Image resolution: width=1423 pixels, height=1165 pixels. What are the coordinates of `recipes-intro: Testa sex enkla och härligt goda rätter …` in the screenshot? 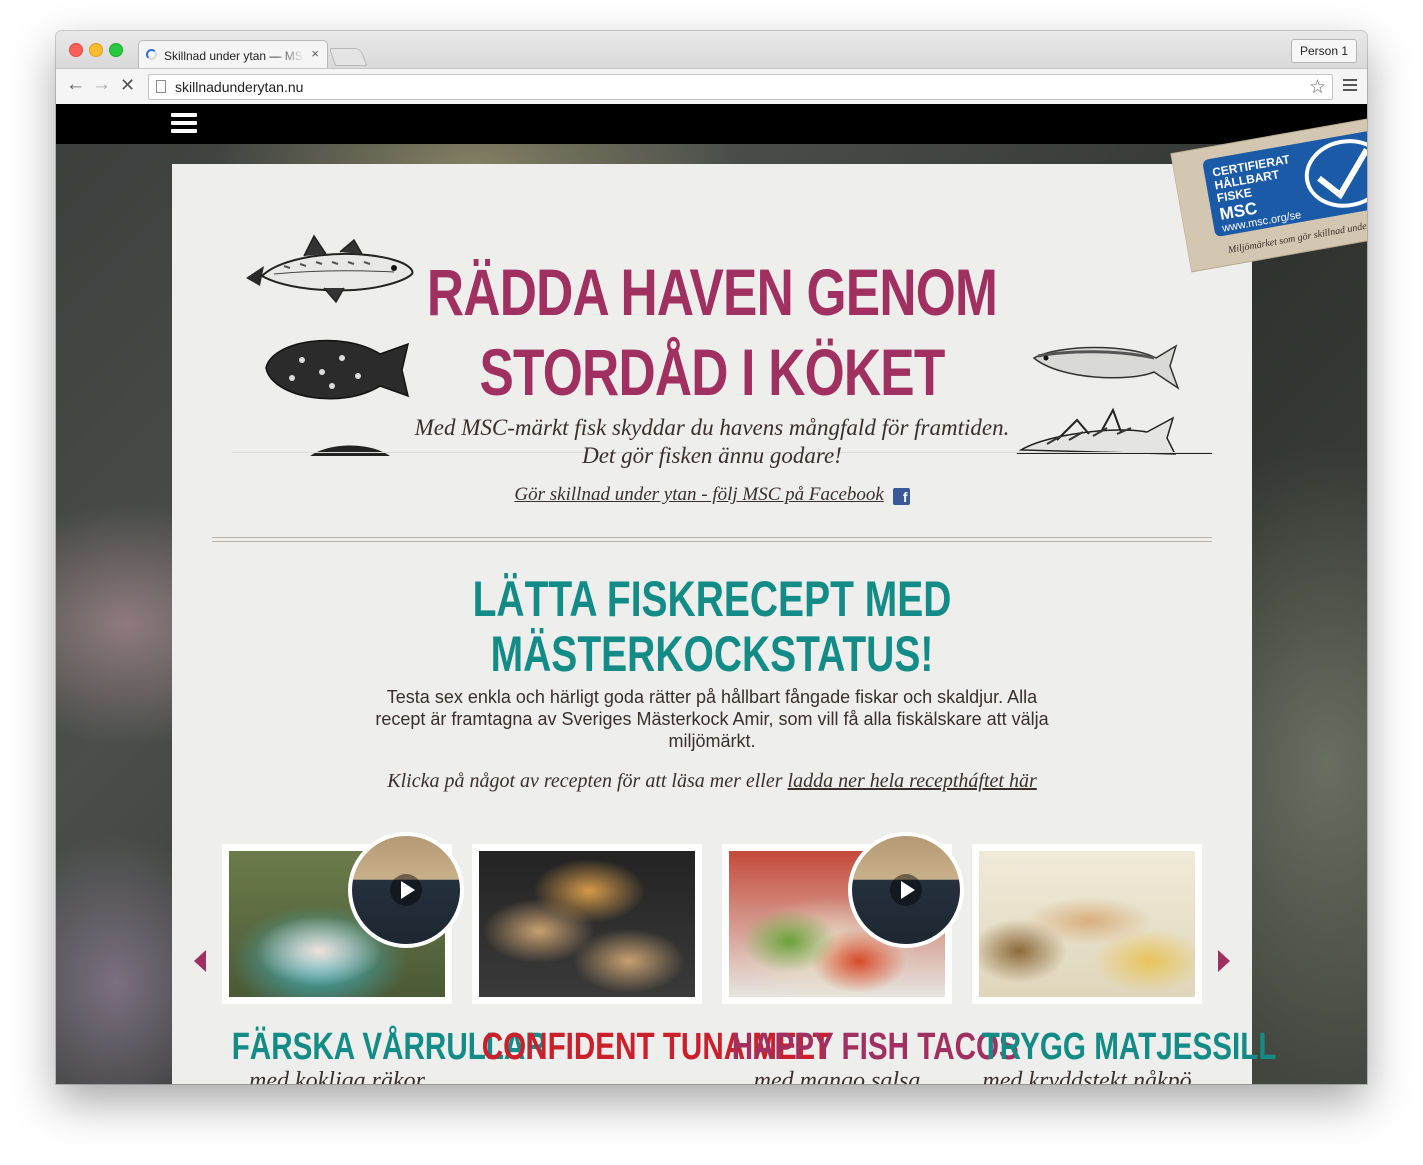 It's located at (712, 719).